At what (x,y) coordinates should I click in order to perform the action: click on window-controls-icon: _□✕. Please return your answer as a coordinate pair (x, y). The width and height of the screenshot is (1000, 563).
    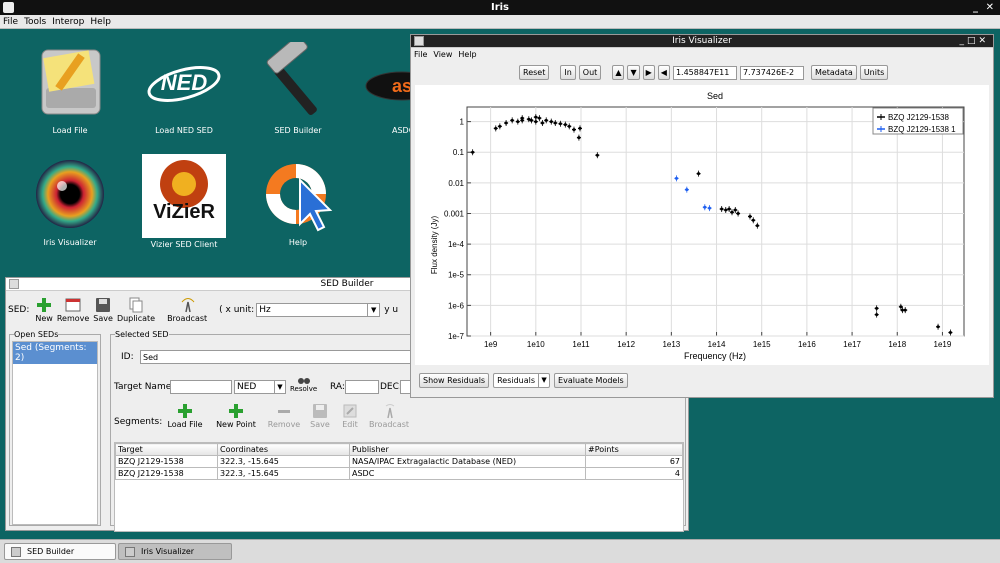
    Looking at the image, I should click on (974, 41).